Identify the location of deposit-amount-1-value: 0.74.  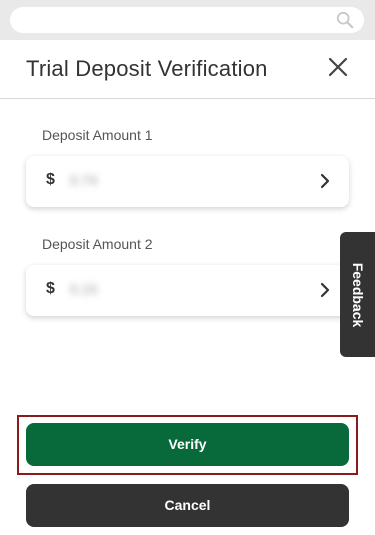
(84, 180).